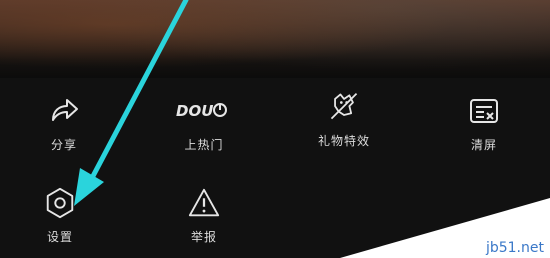 The height and width of the screenshot is (258, 550). I want to click on dou-logo-text: DOU, so click(194, 111).